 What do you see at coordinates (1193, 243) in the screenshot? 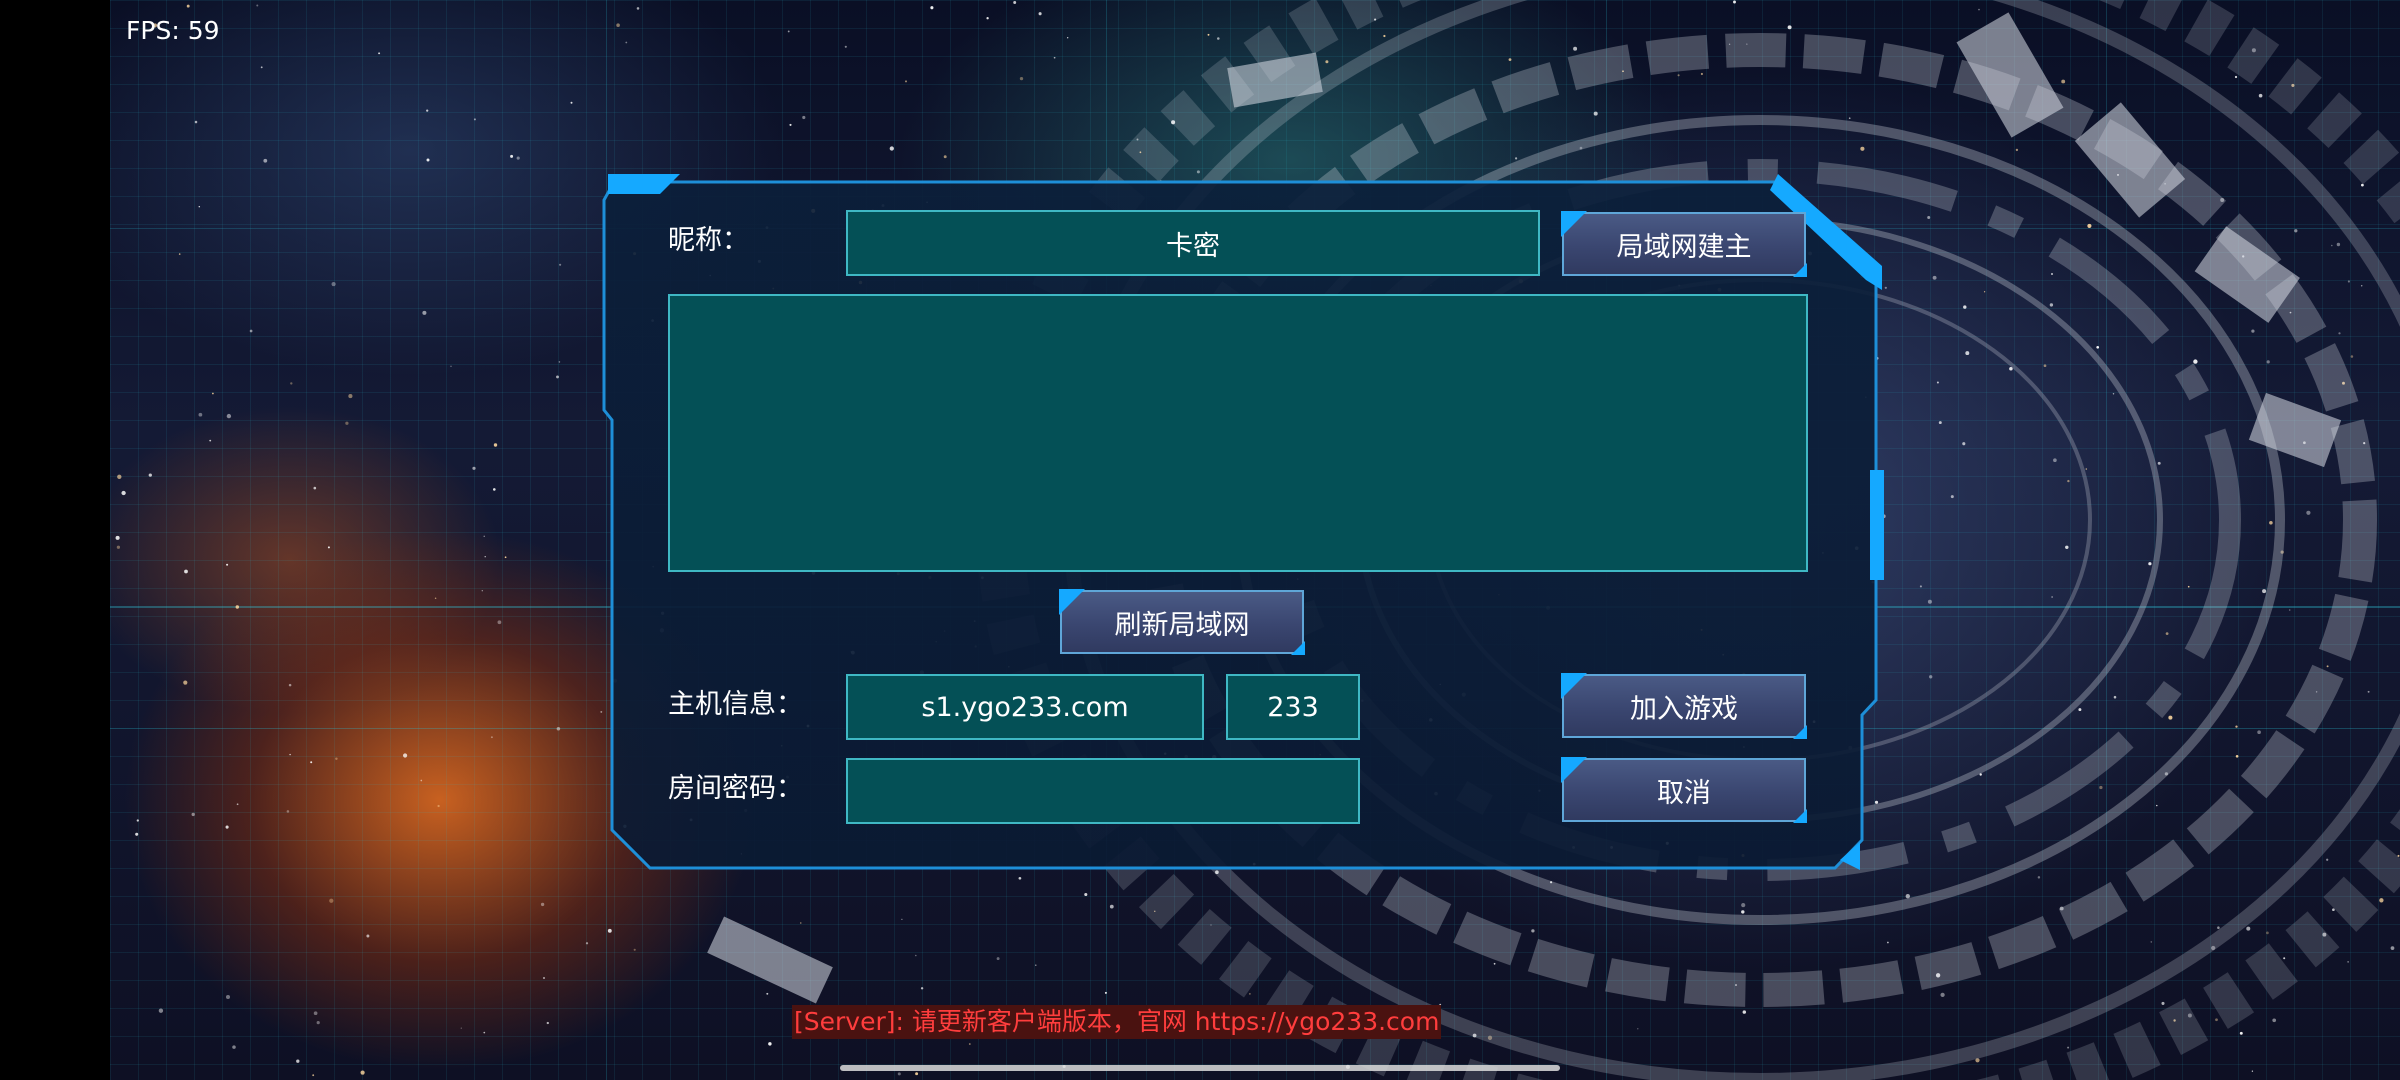
I see `nickname-input: 卡密` at bounding box center [1193, 243].